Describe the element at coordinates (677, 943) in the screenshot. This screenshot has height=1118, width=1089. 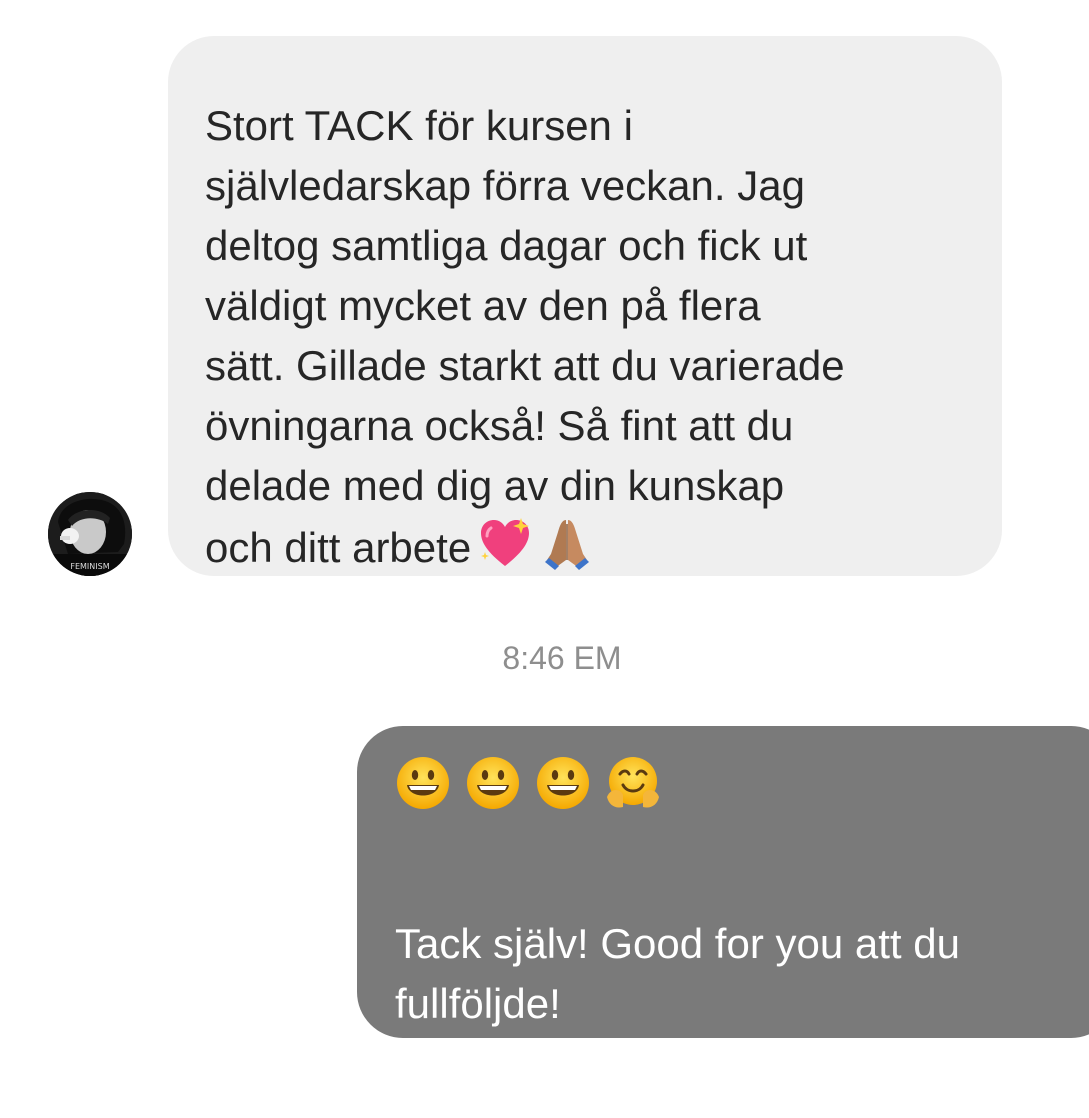
I see `message-line: Tack själv! Good for you att du` at that location.